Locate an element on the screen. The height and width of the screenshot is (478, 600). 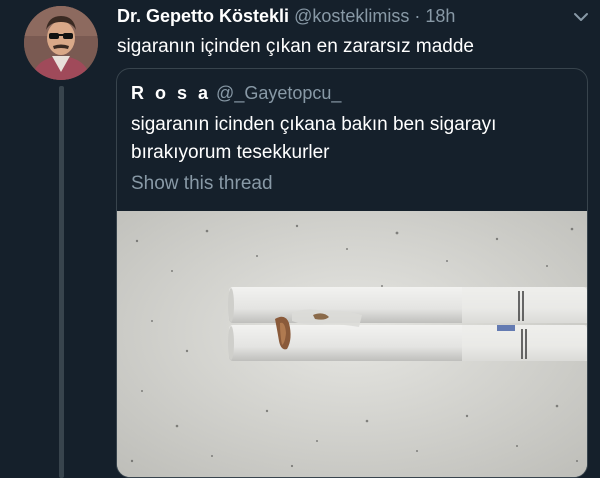
user-handle: @kosteklimiss is located at coordinates (351, 16).